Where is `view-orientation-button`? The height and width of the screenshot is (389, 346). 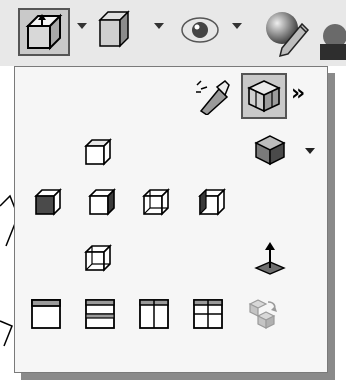 view-orientation-button is located at coordinates (44, 32).